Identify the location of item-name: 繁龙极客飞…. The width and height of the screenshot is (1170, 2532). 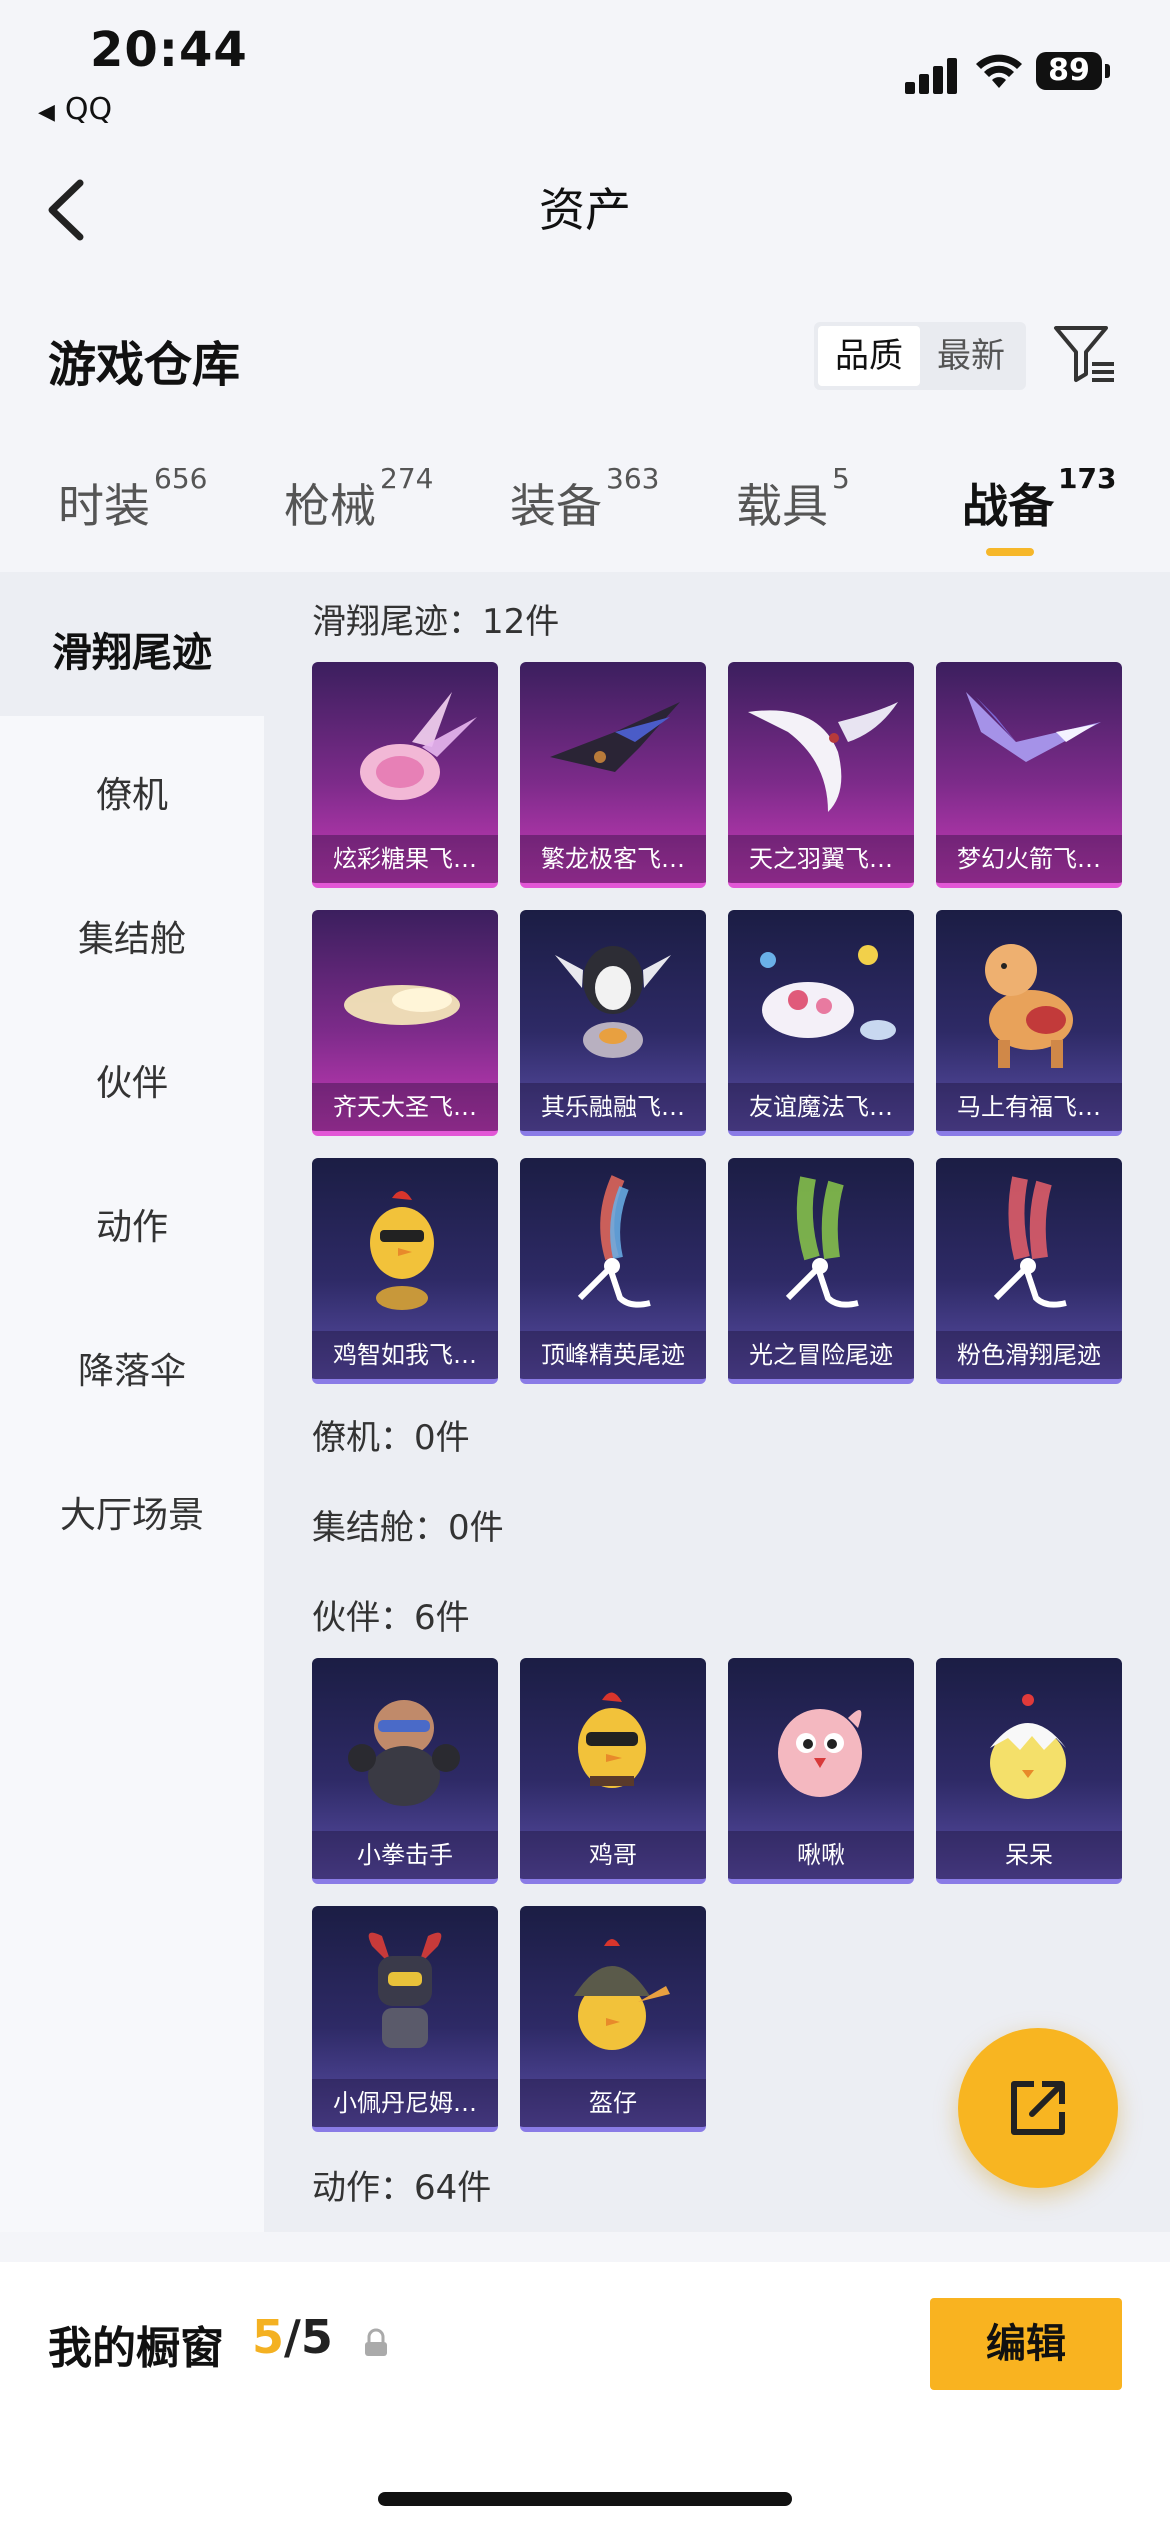
(613, 859).